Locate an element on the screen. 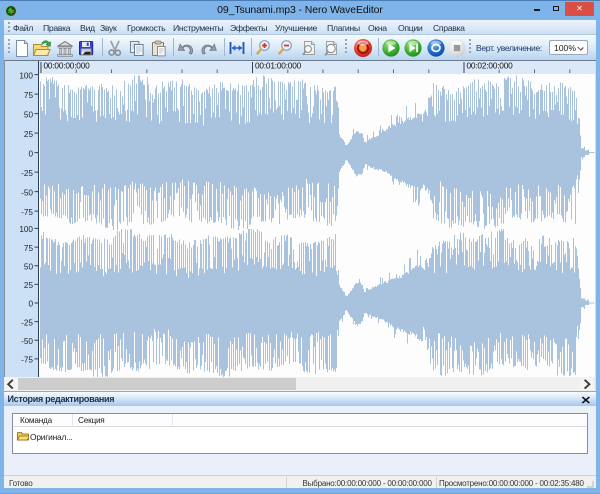 The width and height of the screenshot is (600, 494). svg-text: 00:00:00:000 is located at coordinates (67, 66).